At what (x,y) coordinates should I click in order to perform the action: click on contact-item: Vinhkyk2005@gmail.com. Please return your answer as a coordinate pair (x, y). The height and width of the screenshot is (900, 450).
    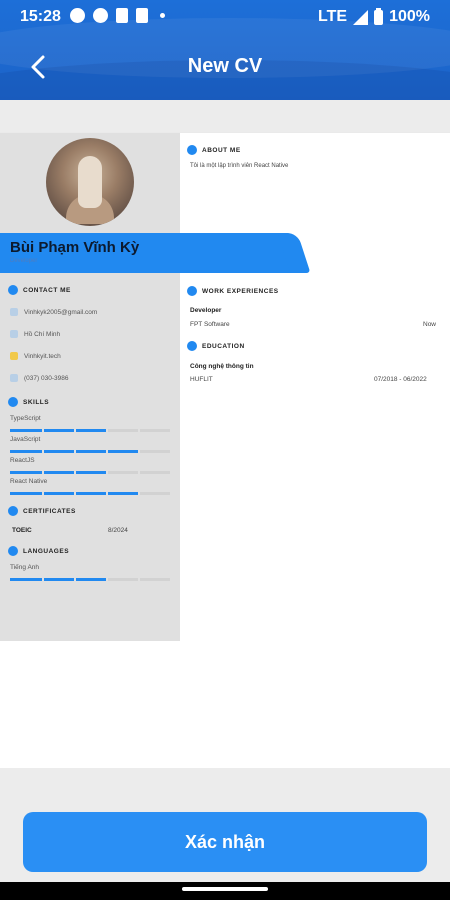
    Looking at the image, I should click on (53, 312).